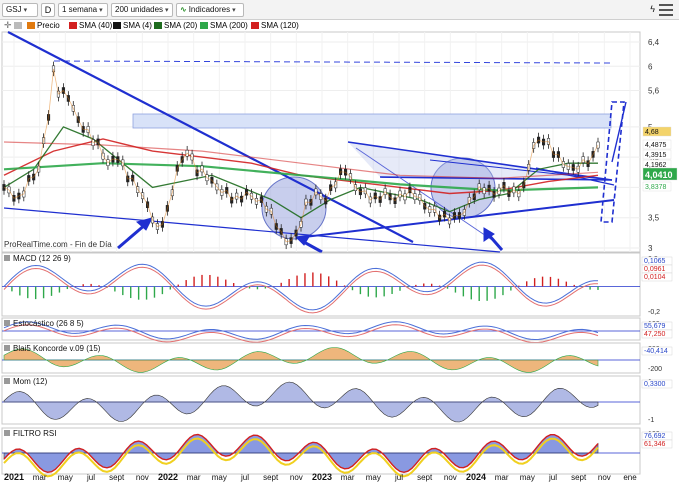 This screenshot has width=679, height=484. I want to click on units-select: 200 unidades ▾, so click(142, 10).